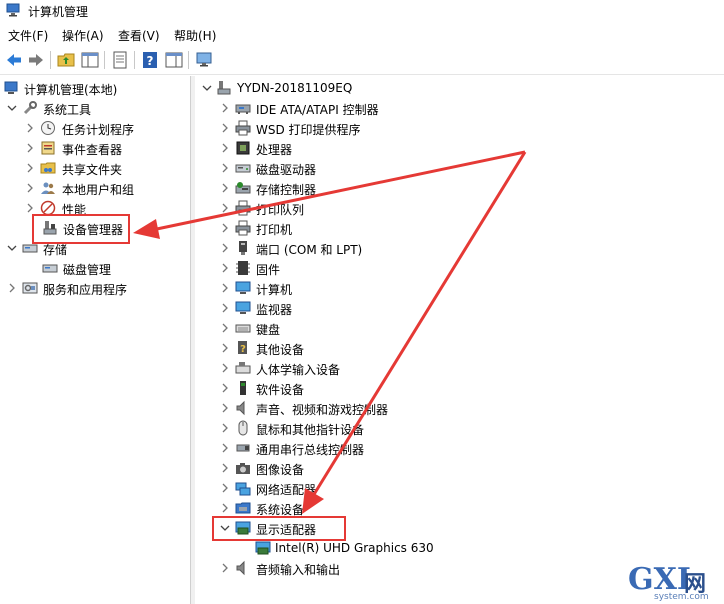  What do you see at coordinates (459, 328) in the screenshot?
I see `device-category: 键盘` at bounding box center [459, 328].